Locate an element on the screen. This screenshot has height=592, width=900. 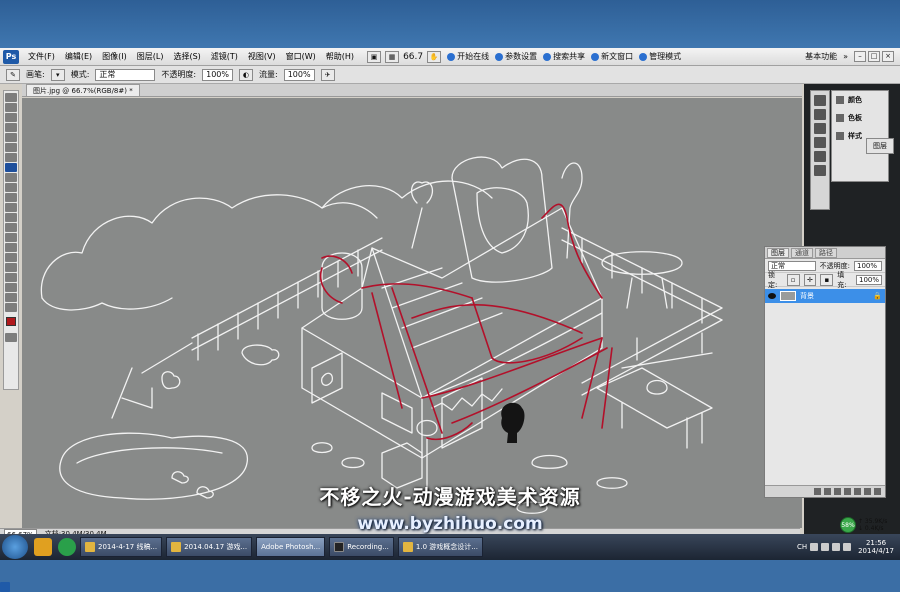
masks-panel-icon is located at coordinates (820, 156).